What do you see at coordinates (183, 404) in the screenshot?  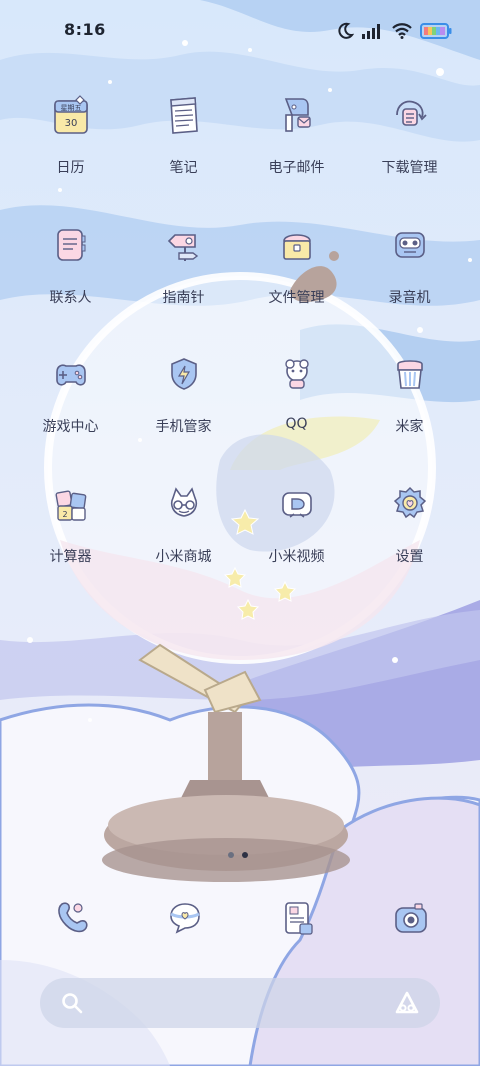 I see `app-security: 手机管家` at bounding box center [183, 404].